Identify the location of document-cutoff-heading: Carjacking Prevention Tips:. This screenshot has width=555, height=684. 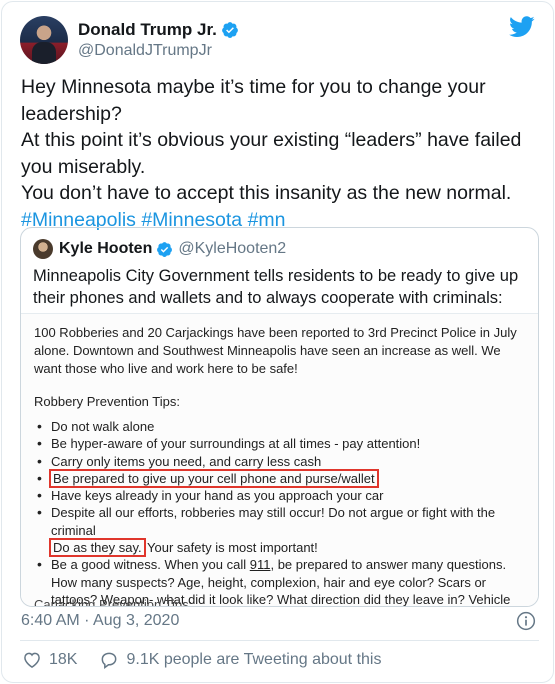
(113, 601).